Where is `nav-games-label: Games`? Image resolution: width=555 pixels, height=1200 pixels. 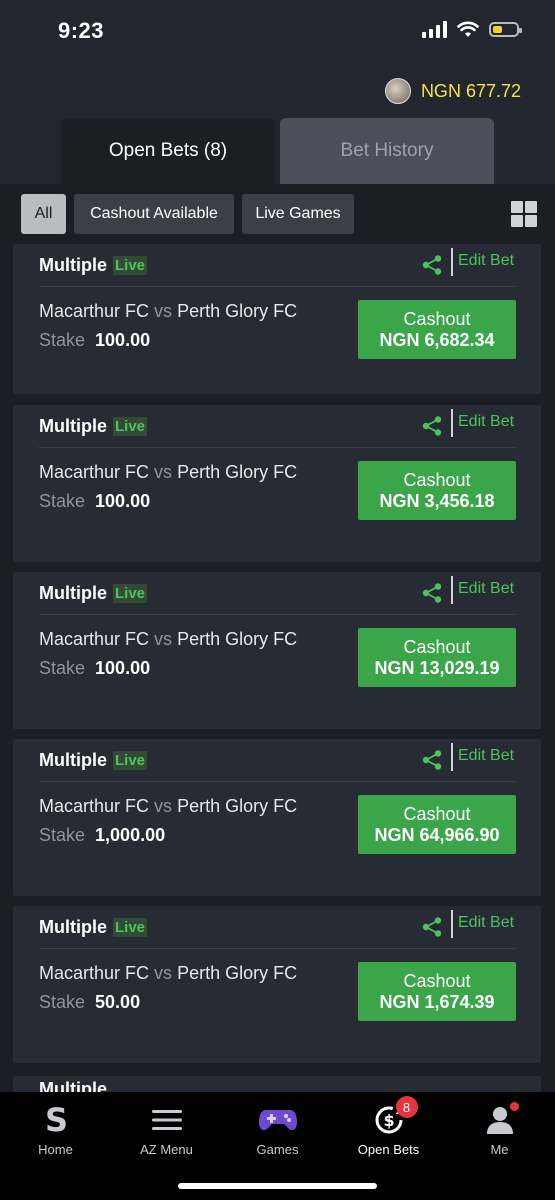
nav-games-label: Games is located at coordinates (277, 1149).